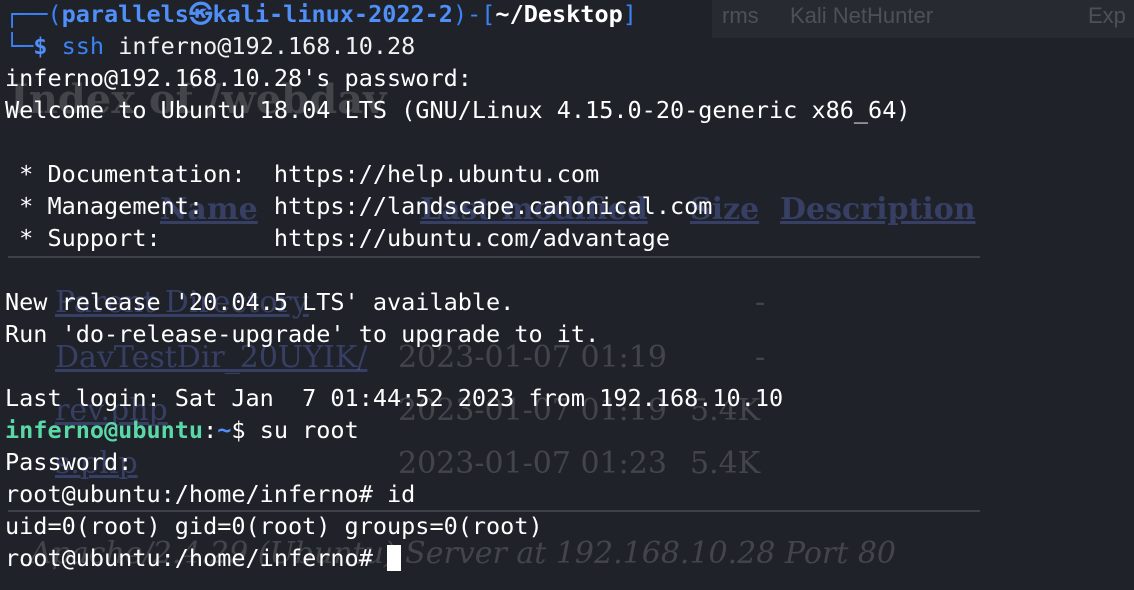 The image size is (1134, 590). Describe the element at coordinates (332, 14) in the screenshot. I see `prompt-host: kali-linux-2022-2` at that location.